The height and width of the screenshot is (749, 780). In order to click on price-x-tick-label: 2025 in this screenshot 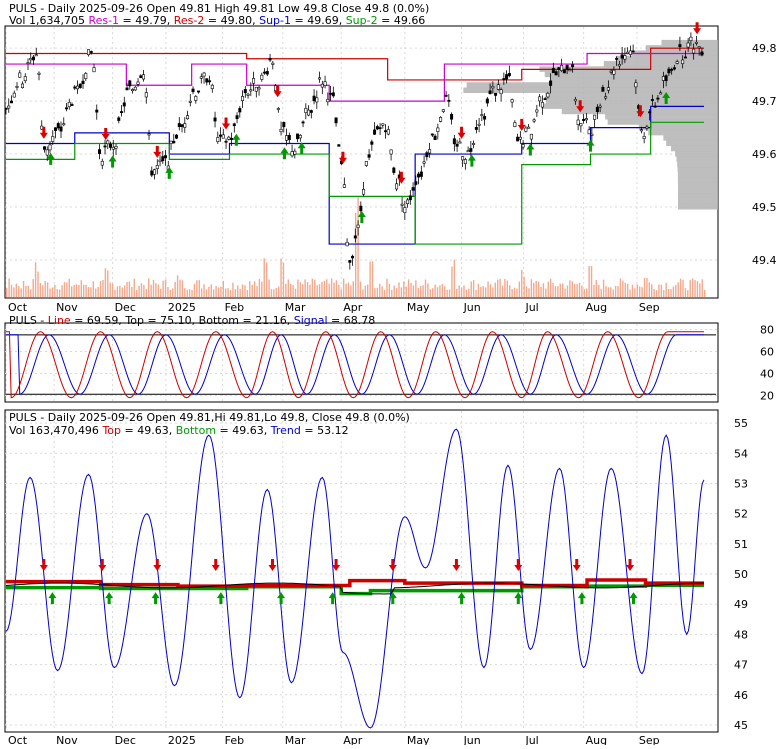, I will do `click(182, 307)`.